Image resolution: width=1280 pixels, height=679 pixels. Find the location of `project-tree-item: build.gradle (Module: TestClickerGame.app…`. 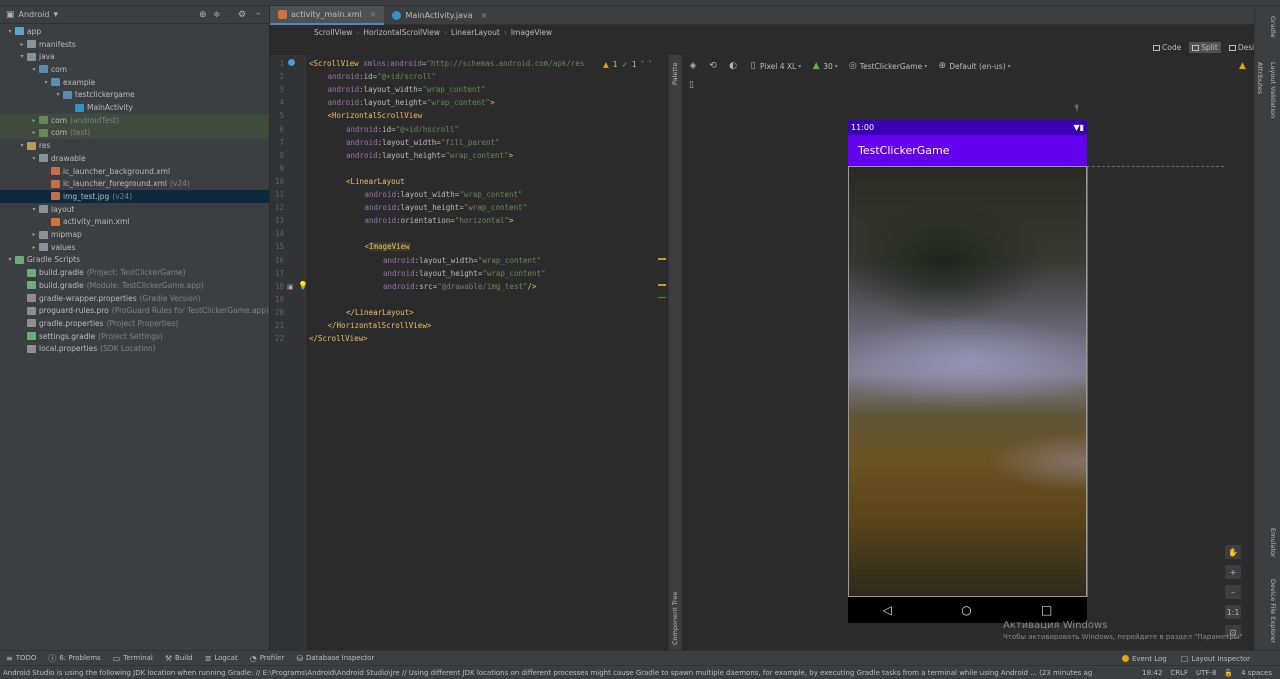

project-tree-item: build.gradle (Module: TestClickerGame.app… is located at coordinates (134, 285).